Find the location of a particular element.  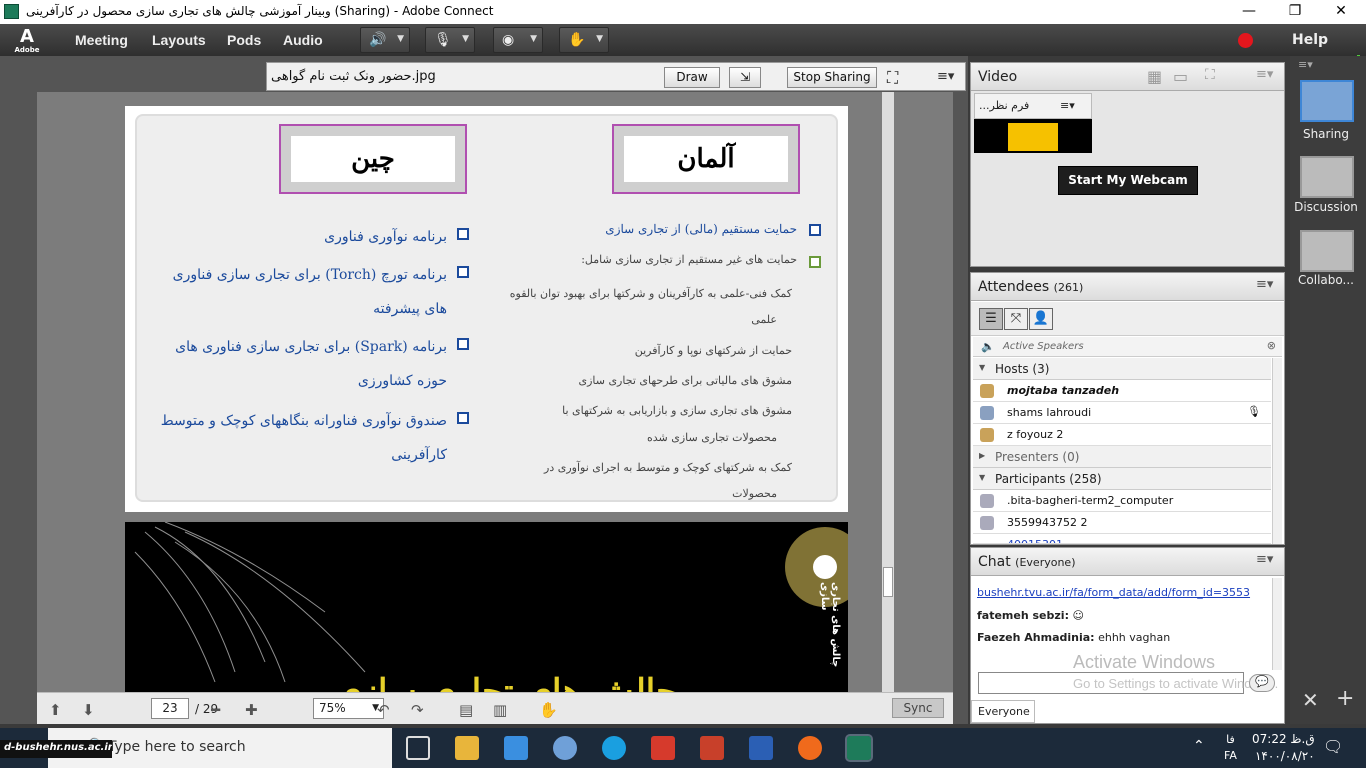

layout-discussion is located at coordinates (1327, 177).